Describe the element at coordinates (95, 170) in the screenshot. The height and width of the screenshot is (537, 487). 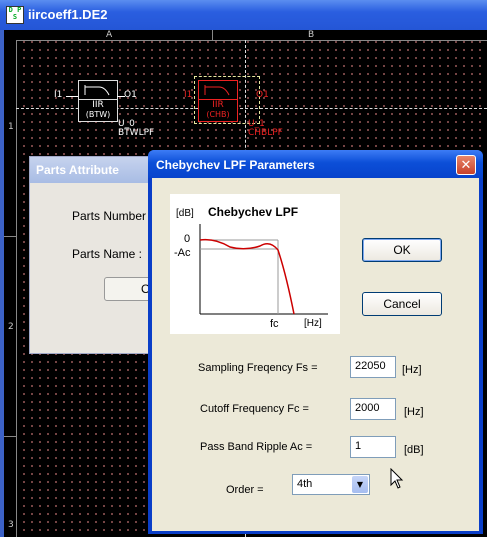
I see `parts-dialog-title: Parts Attribute` at that location.